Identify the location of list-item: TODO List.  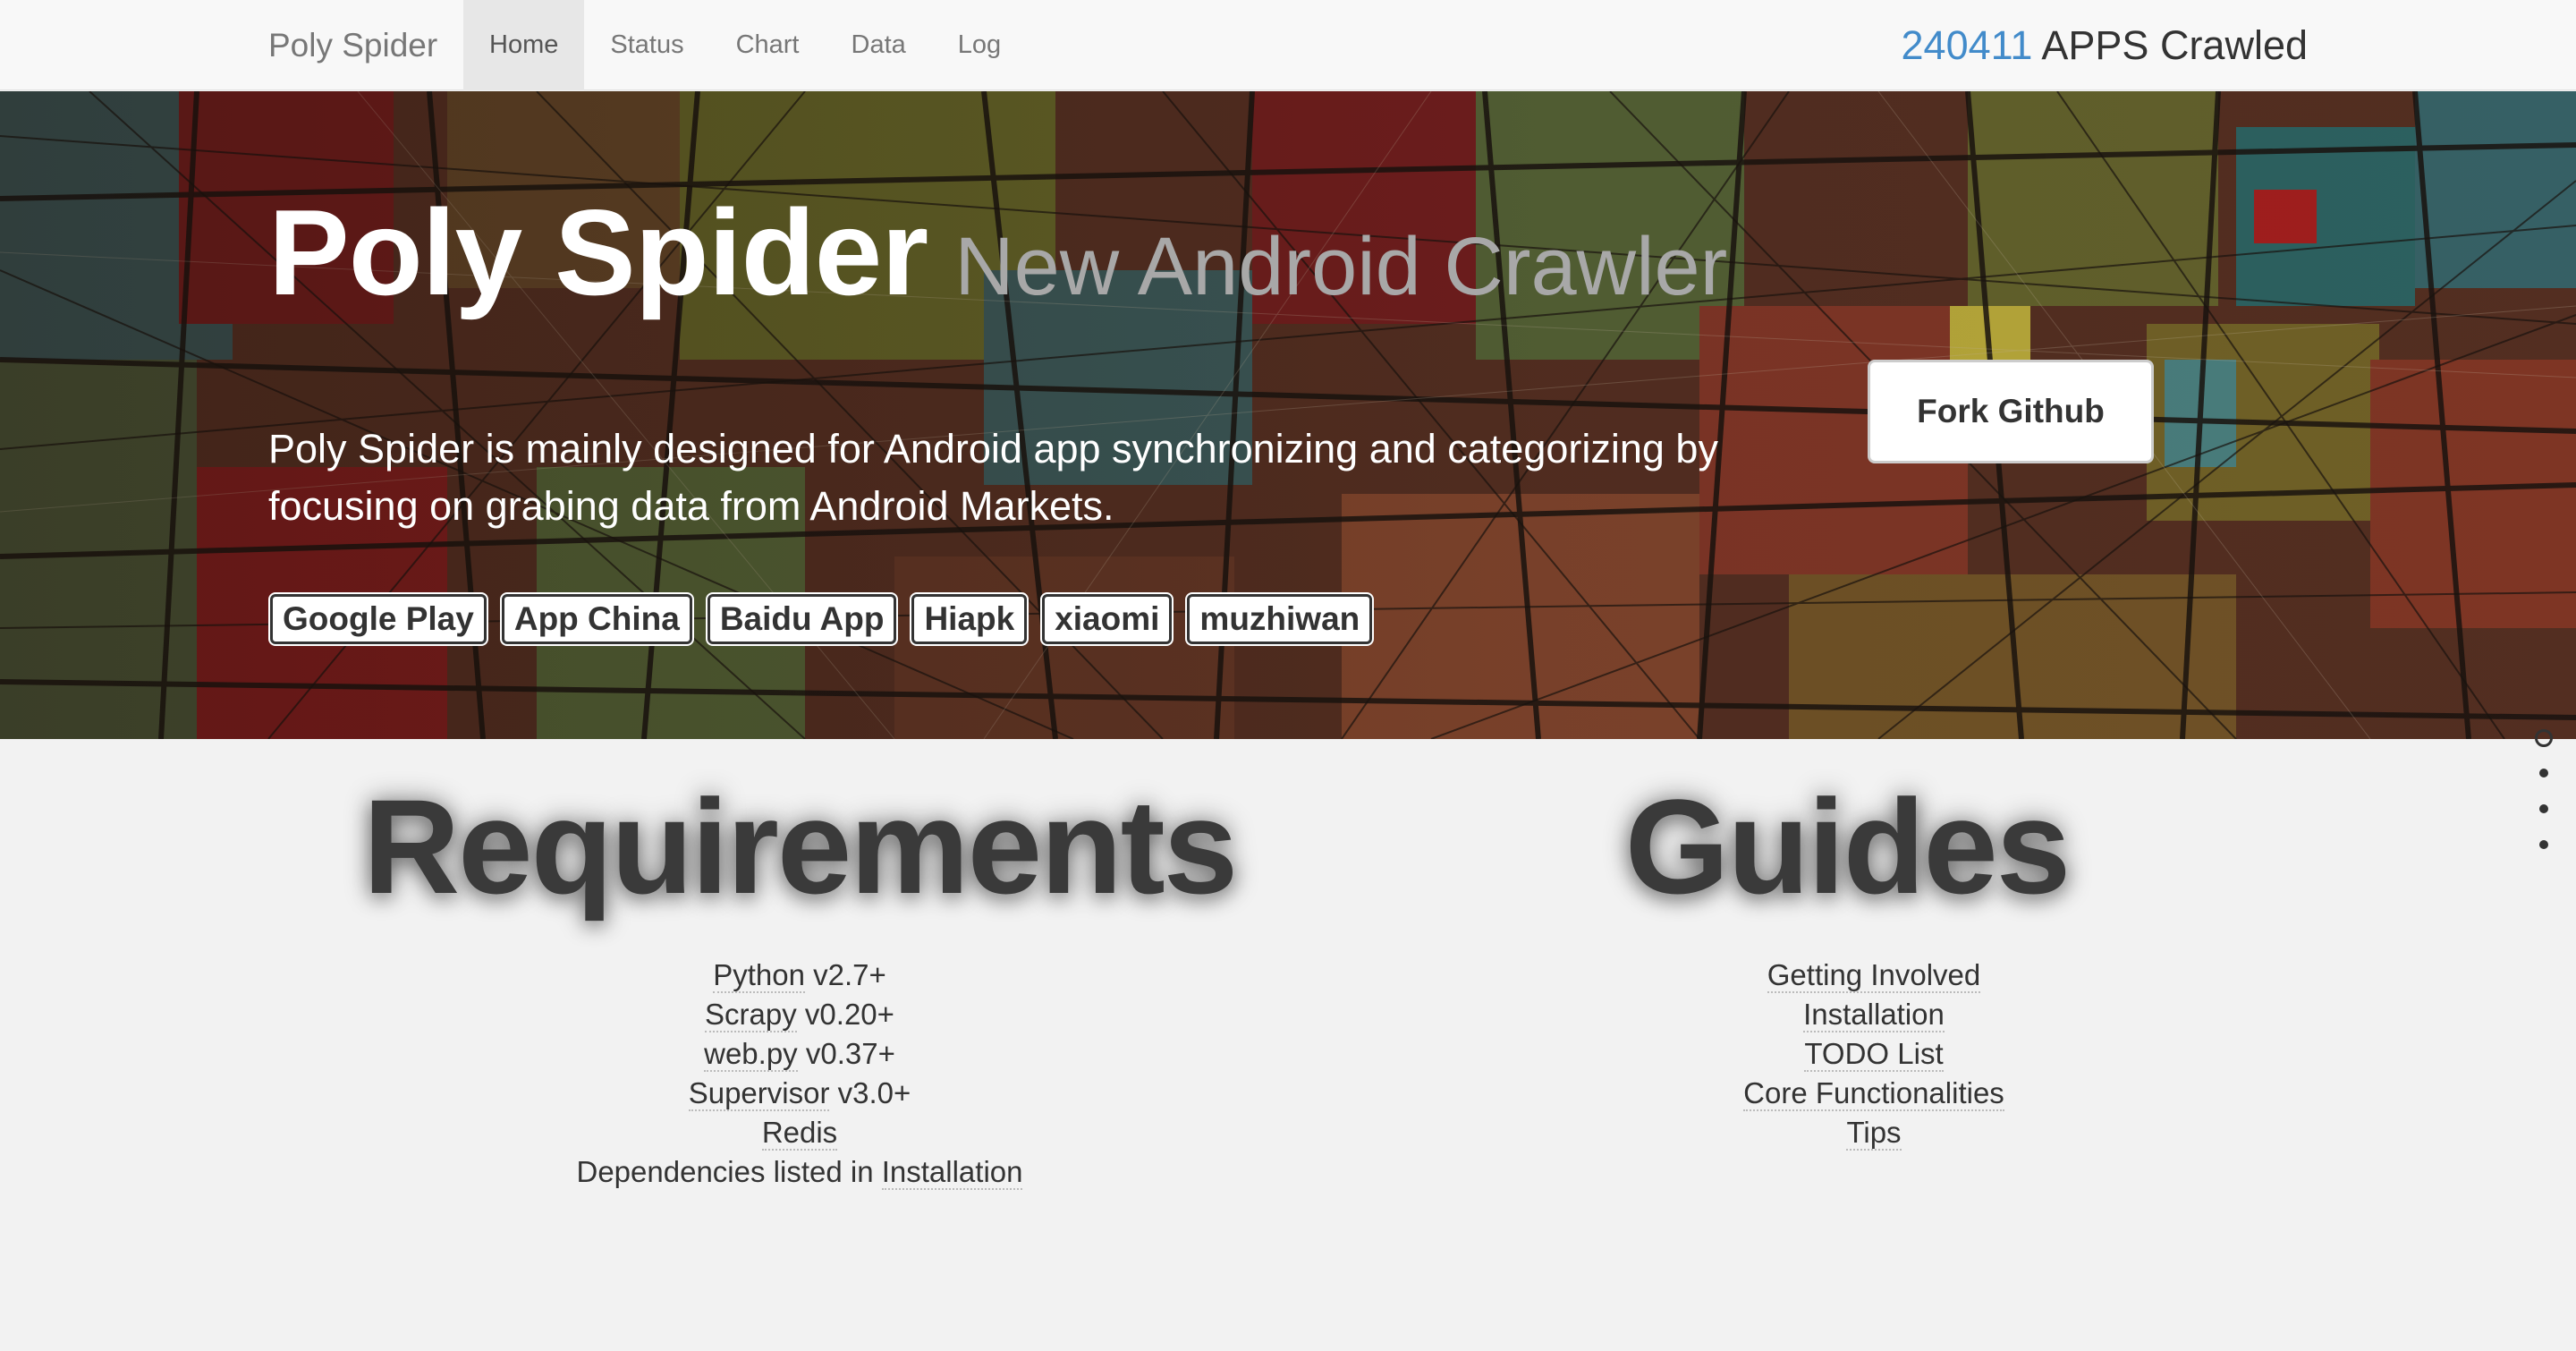
(1874, 1054).